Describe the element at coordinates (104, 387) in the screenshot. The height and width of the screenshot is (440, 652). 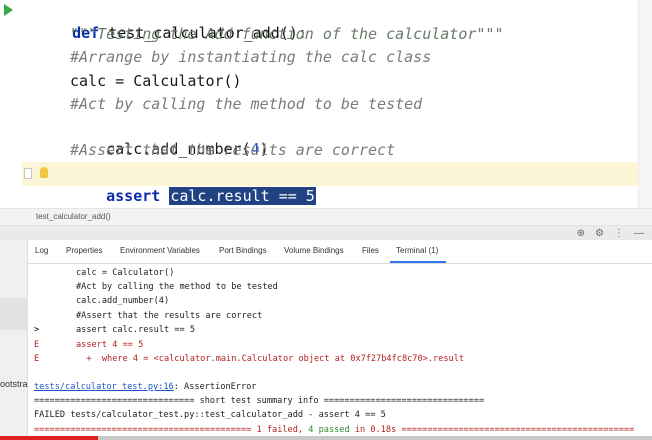
I see `error-location-link: tests/calculator_test.py:16` at that location.